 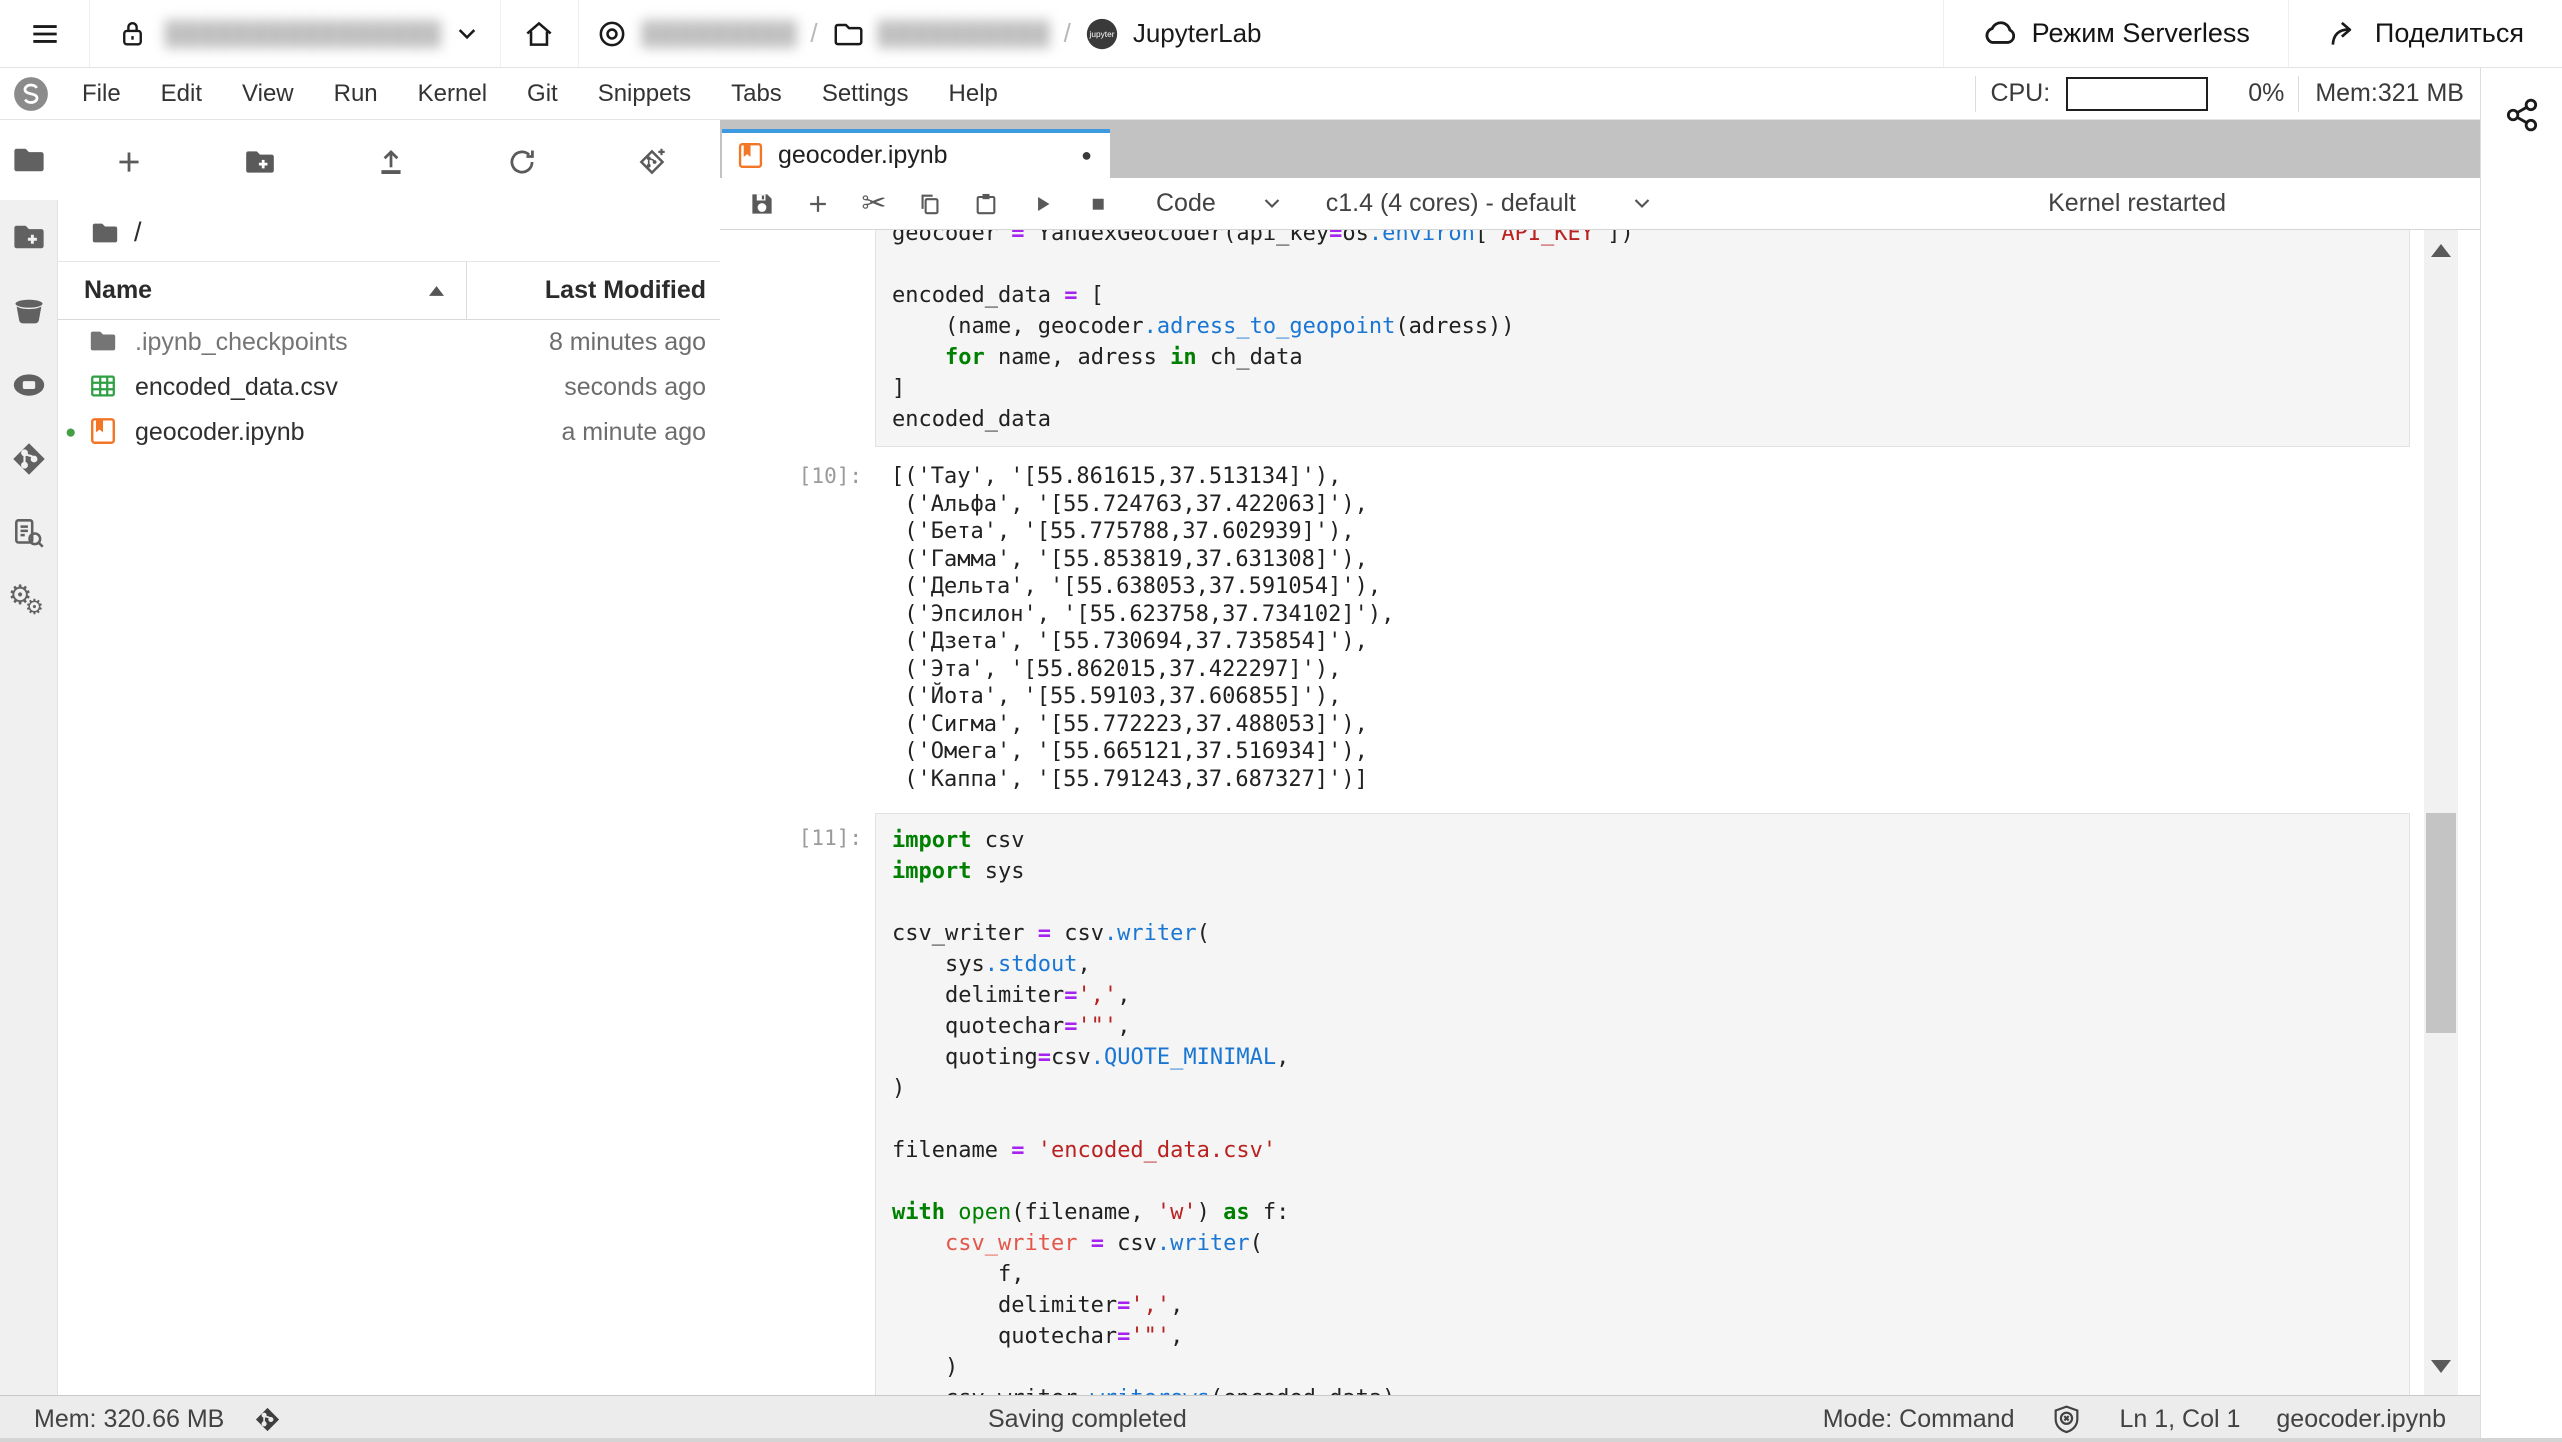 I want to click on copy-icon, so click(x=930, y=204).